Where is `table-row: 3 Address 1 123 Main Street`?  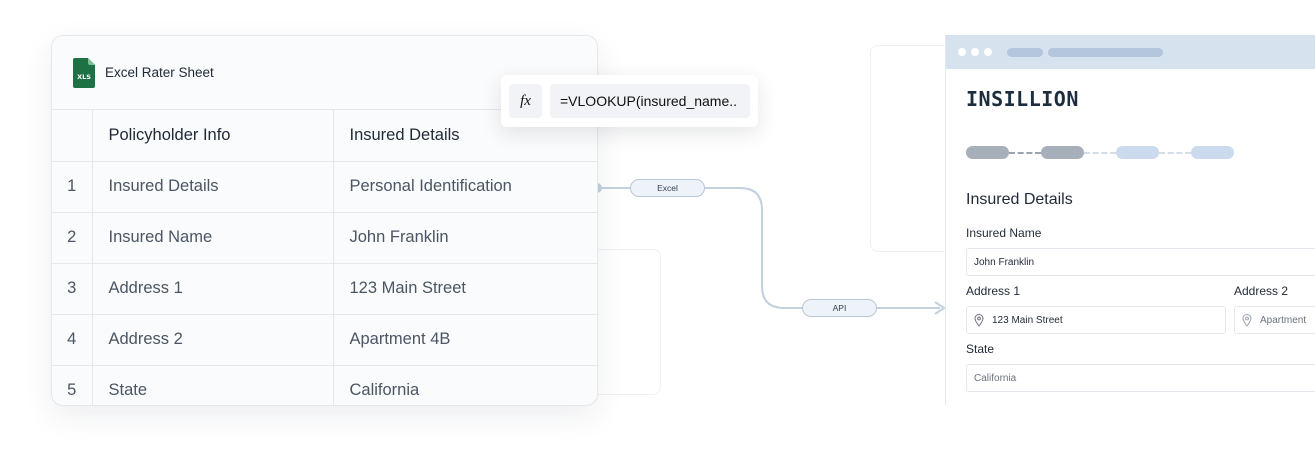
table-row: 3 Address 1 123 Main Street is located at coordinates (324, 289).